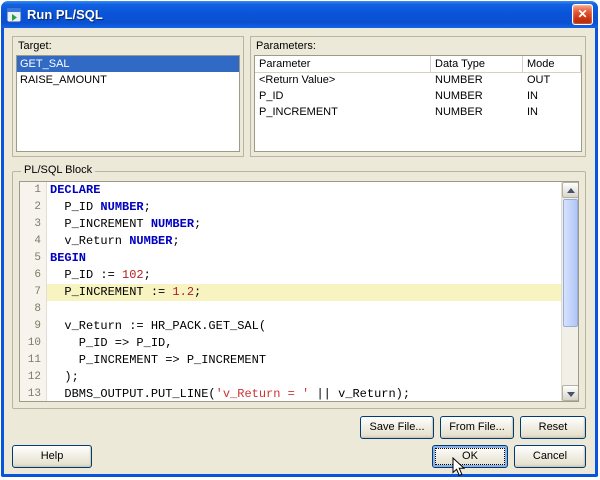 This screenshot has width=600, height=480. I want to click on line-number: 1, so click(33, 190).